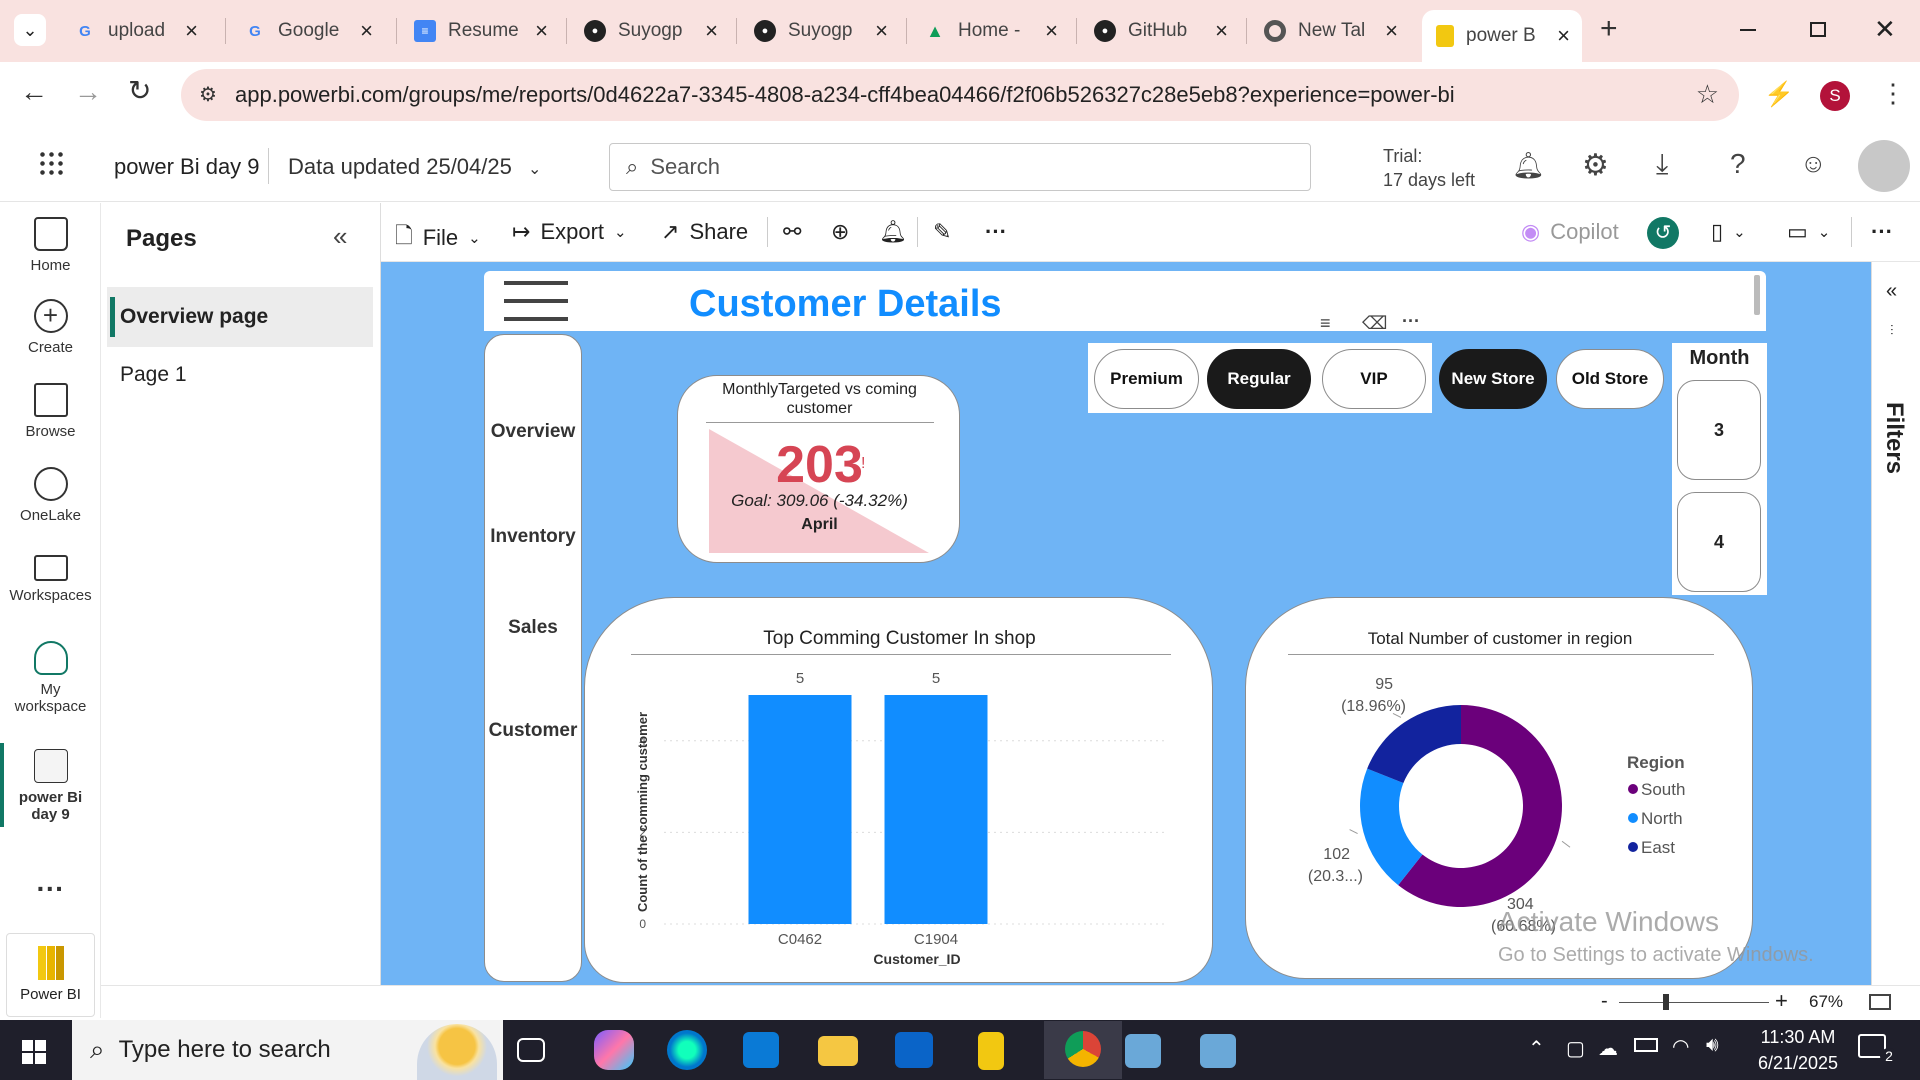  What do you see at coordinates (1325, 323) in the screenshot?
I see `visual-filter-icon: ≡` at bounding box center [1325, 323].